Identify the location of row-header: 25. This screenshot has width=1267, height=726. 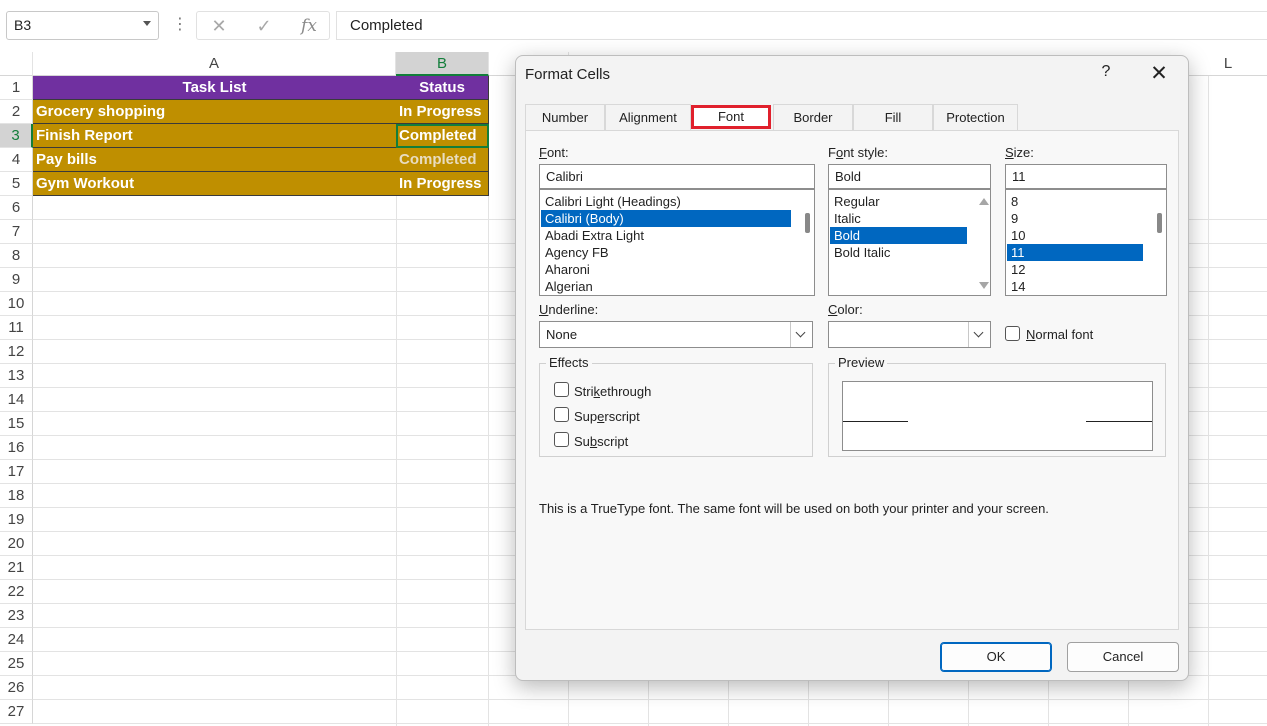
(16, 664).